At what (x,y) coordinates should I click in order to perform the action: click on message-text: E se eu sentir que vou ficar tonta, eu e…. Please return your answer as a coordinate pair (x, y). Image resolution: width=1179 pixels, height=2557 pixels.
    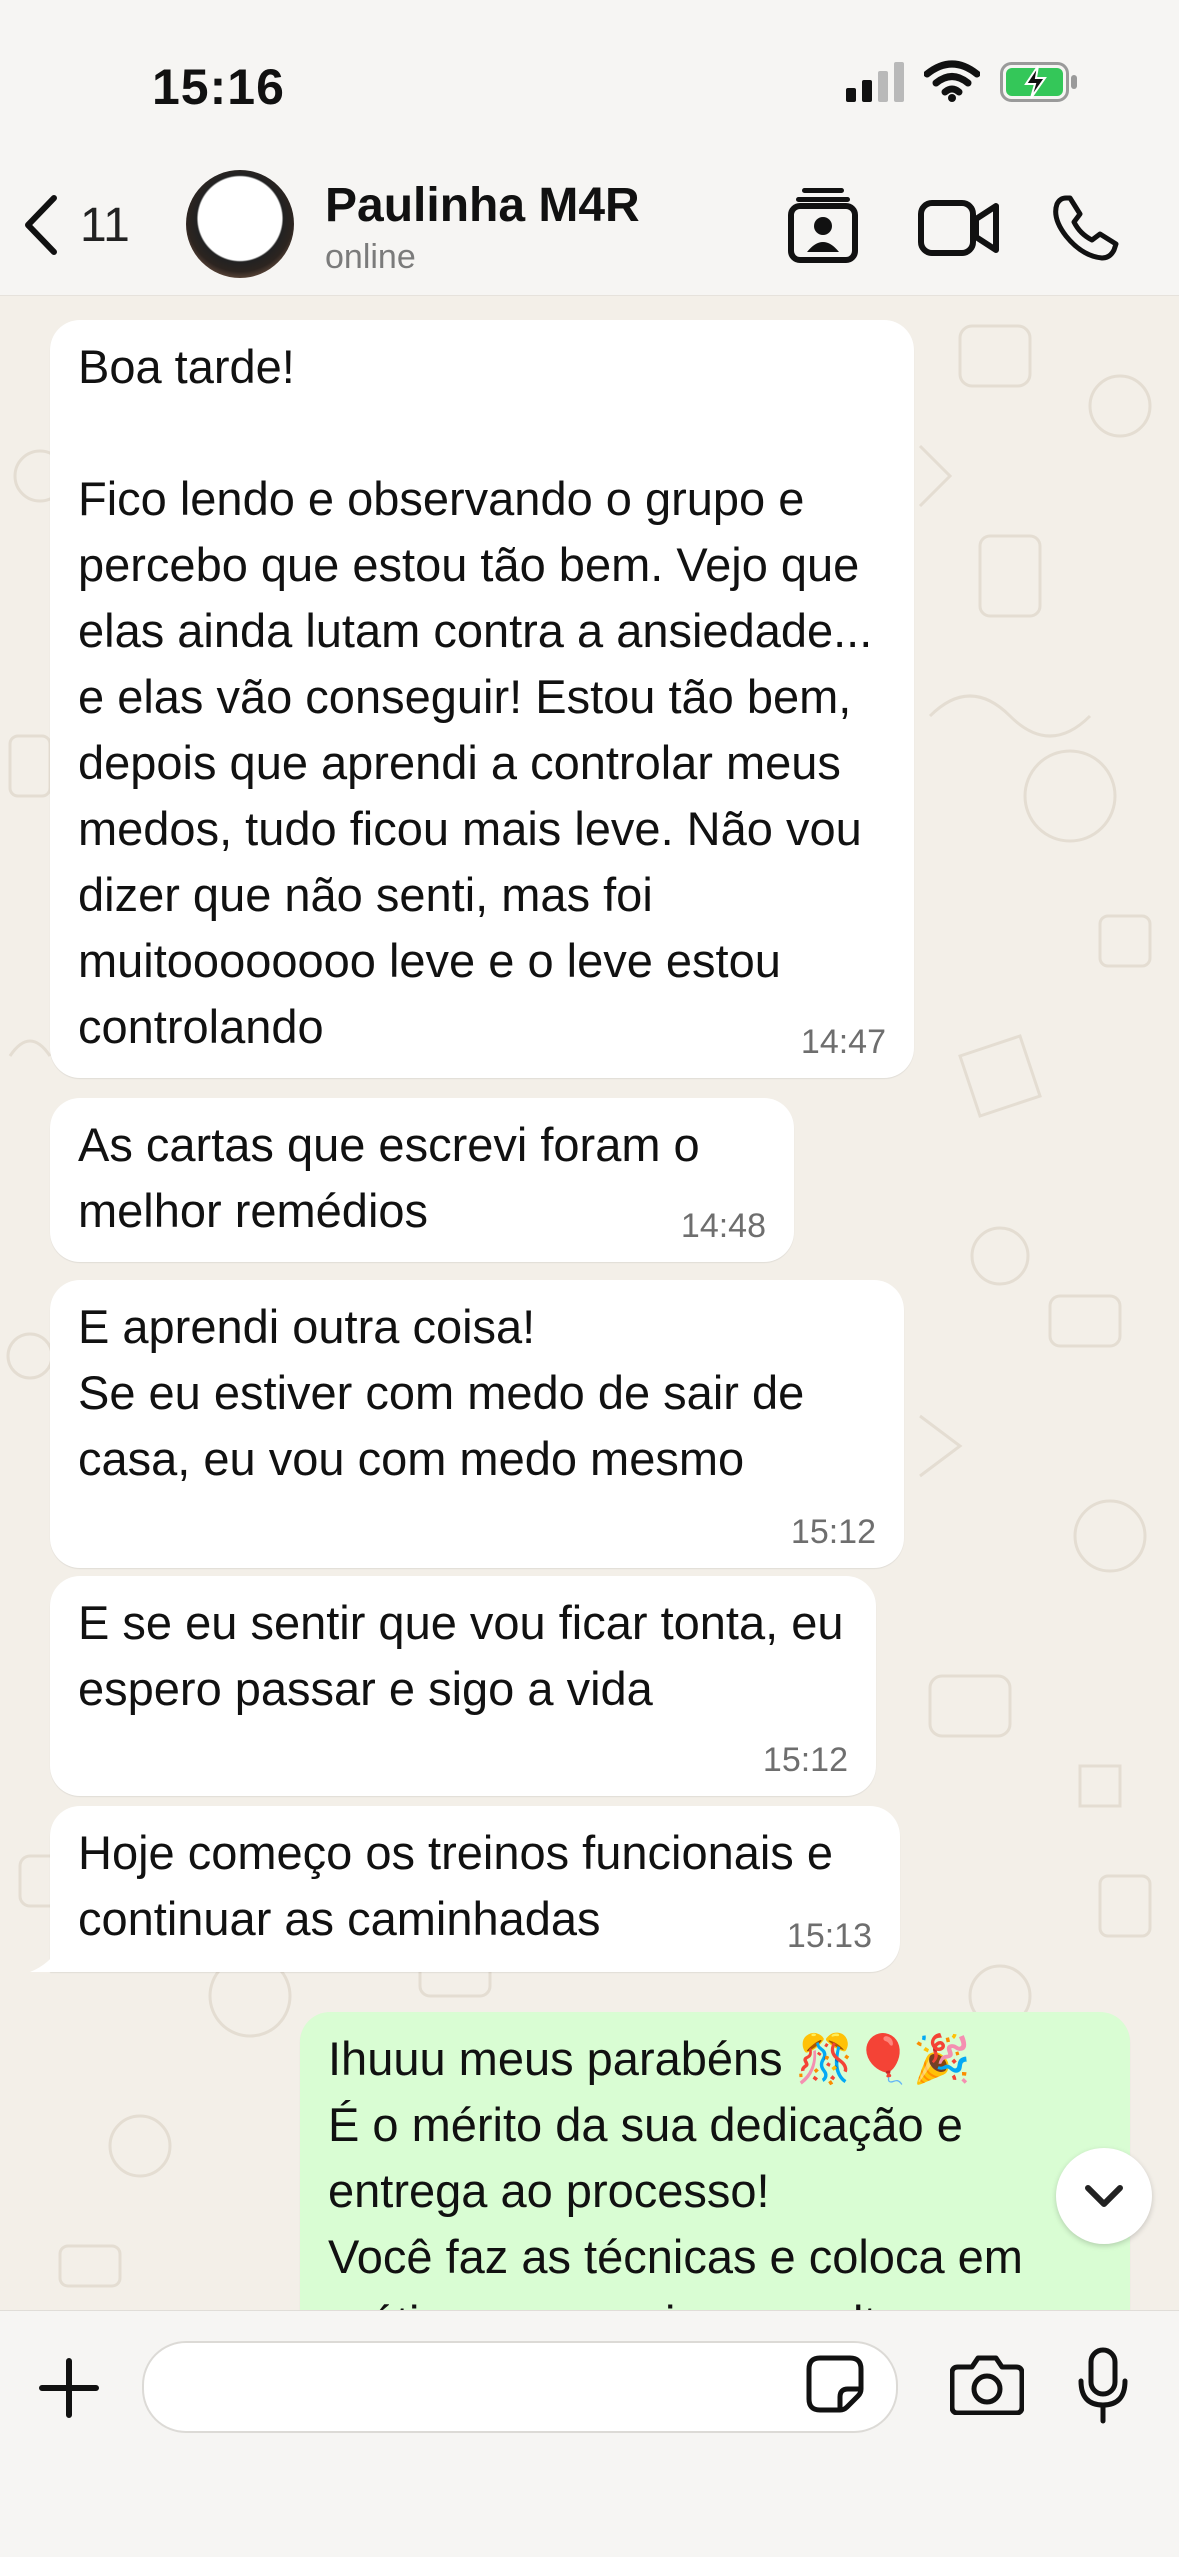
    Looking at the image, I should click on (467, 1655).